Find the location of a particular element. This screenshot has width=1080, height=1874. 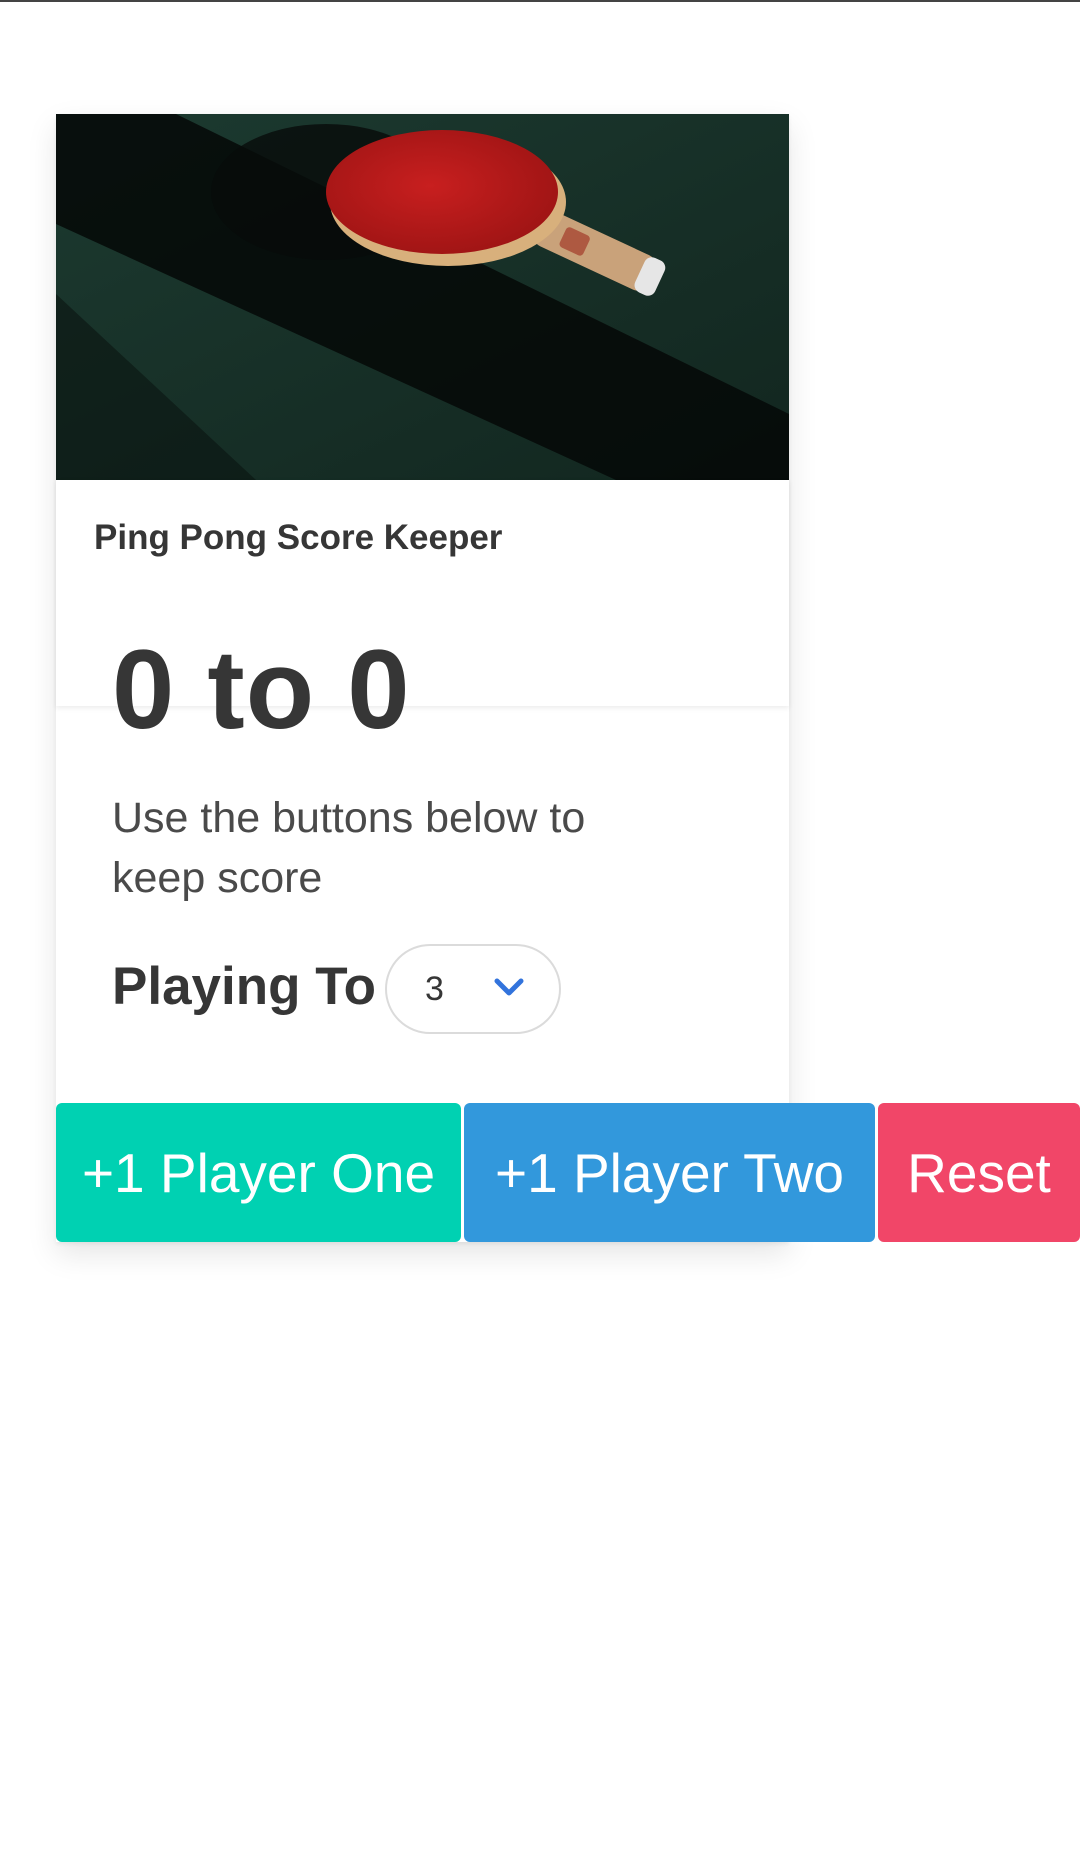

ping-pong-paddle-image is located at coordinates (422, 297).